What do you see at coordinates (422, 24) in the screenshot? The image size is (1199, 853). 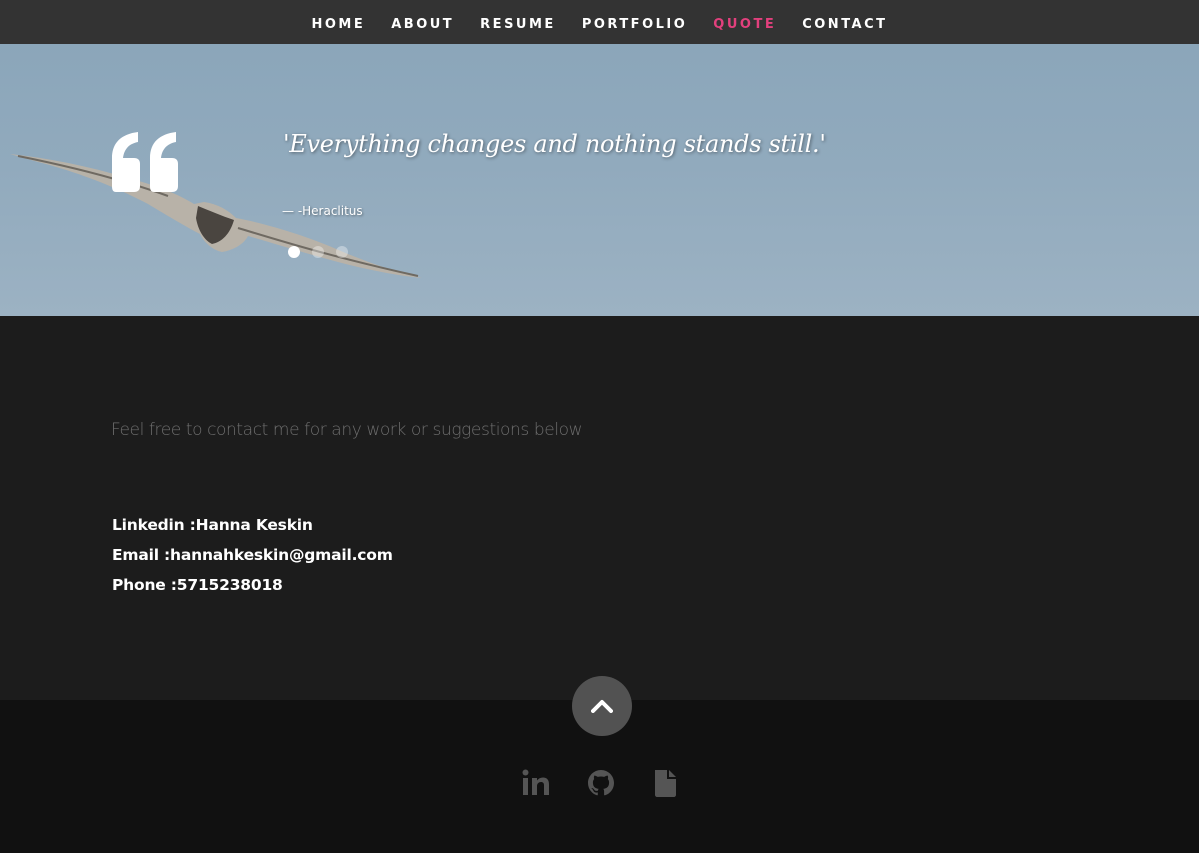 I see `nav-about: ABOUT` at bounding box center [422, 24].